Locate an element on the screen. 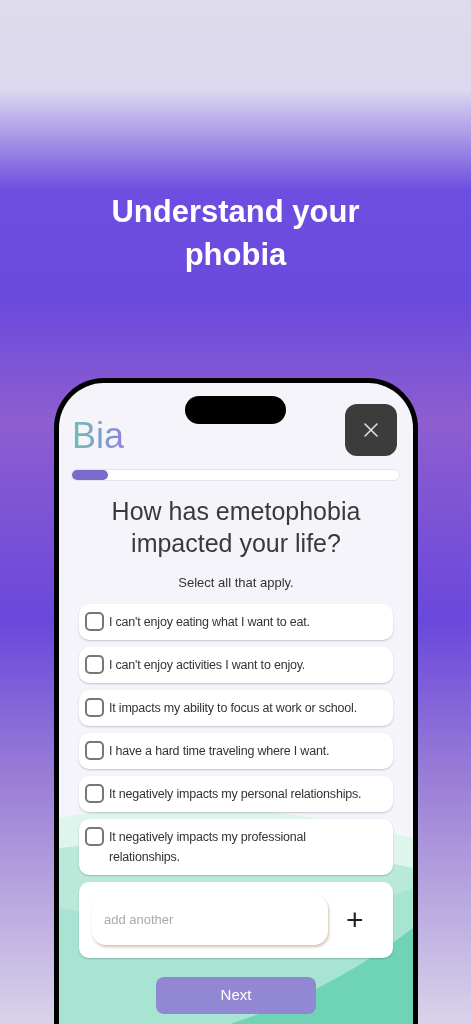 The height and width of the screenshot is (1024, 471). option-card: It impacts my ability to focus at work or school. is located at coordinates (236, 707).